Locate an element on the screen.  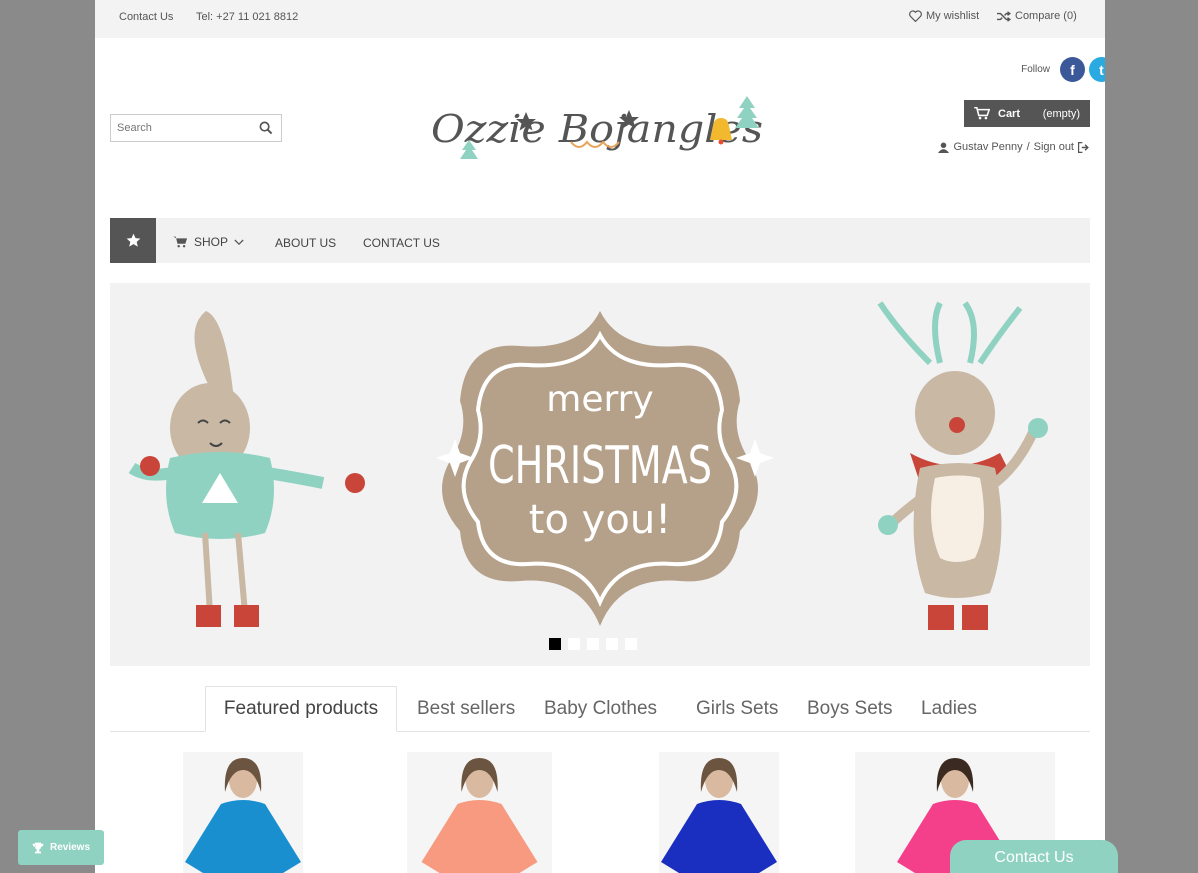
banner-line-2: CHRISTMAS is located at coordinates (600, 466).